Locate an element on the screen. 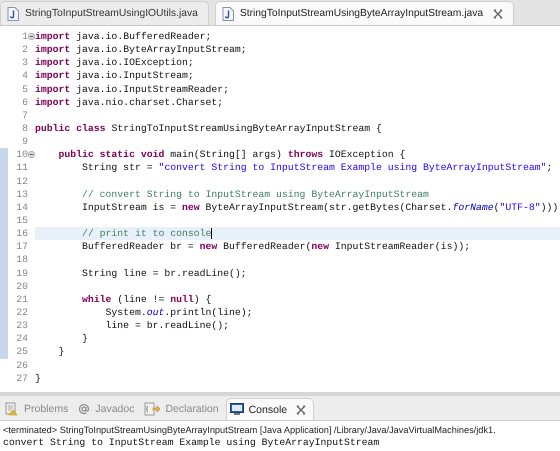  code-line: line = br.readLine(); is located at coordinates (167, 325).